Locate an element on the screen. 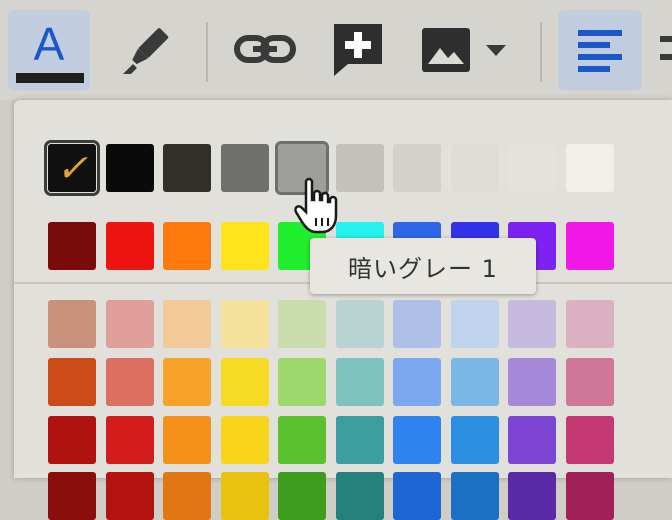  align-button is located at coordinates (600, 50).